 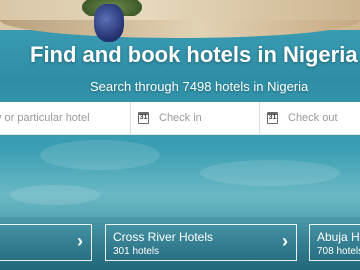 I want to click on checkout-placeholder: Check out, so click(x=313, y=118).